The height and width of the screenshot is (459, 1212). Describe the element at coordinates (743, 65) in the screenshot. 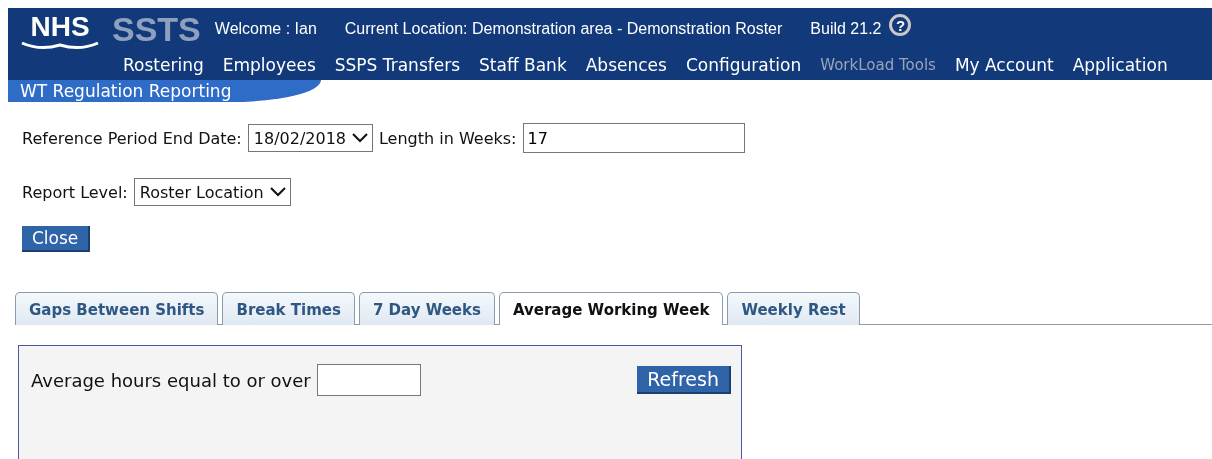

I see `menu-item: Configuration` at that location.